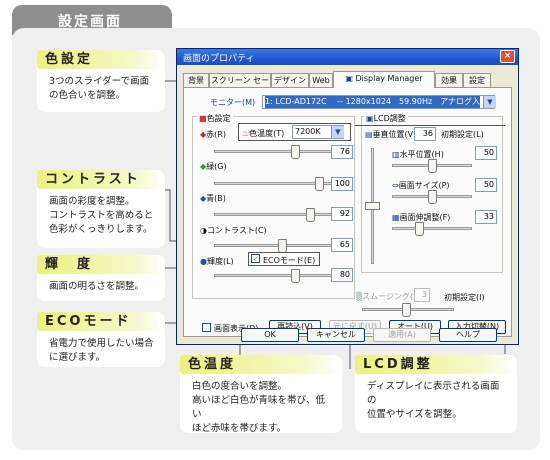 The width and height of the screenshot is (550, 460). What do you see at coordinates (432, 228) in the screenshot?
I see `ratio-slider-track` at bounding box center [432, 228].